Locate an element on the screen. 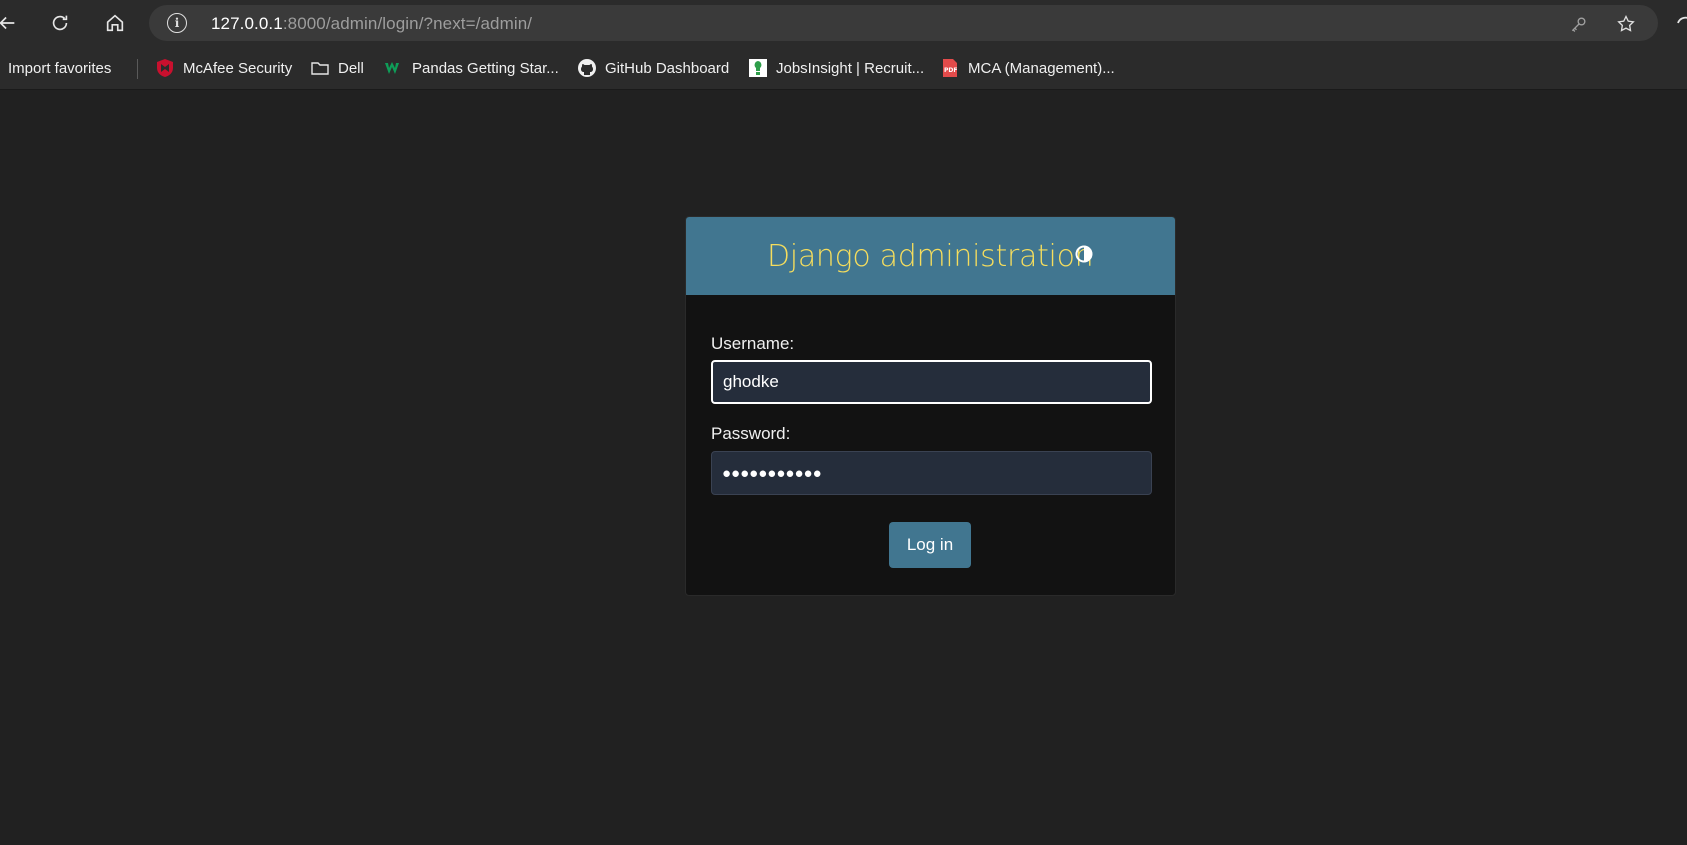  home-icon is located at coordinates (115, 23).